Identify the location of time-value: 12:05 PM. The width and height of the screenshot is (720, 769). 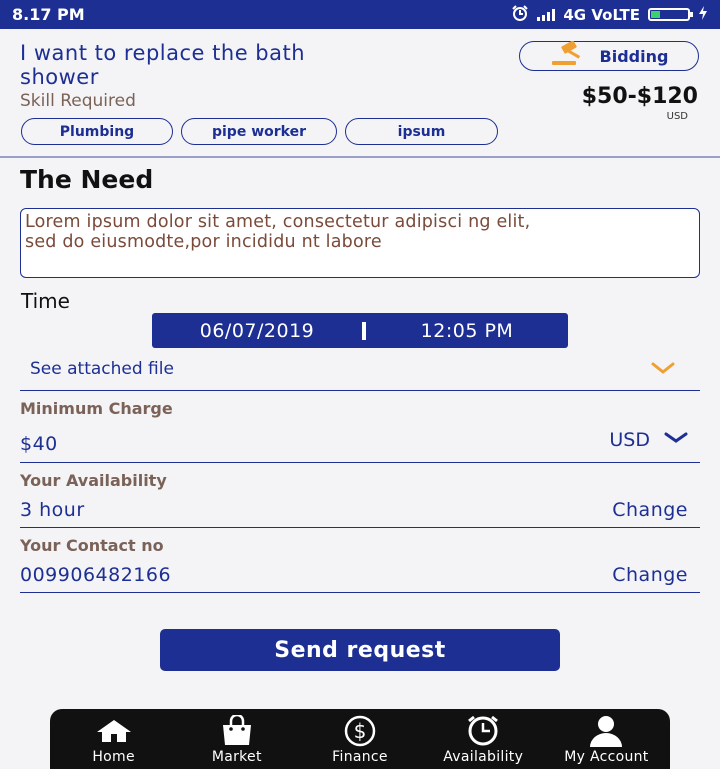
(467, 331).